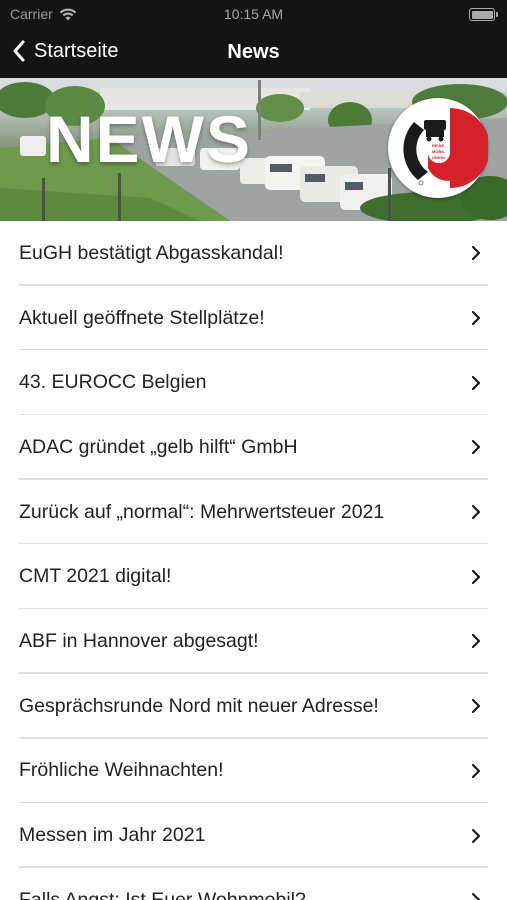 This screenshot has height=900, width=507. Describe the element at coordinates (19, 51) in the screenshot. I see `chevron-left-icon` at that location.